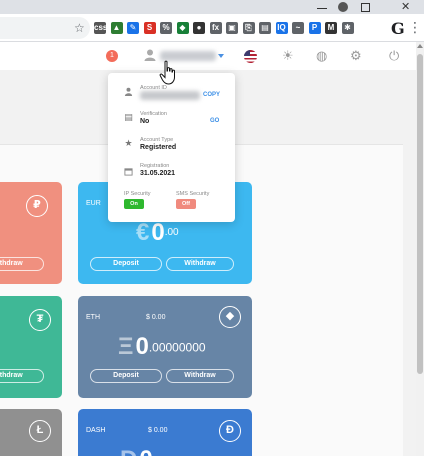 The height and width of the screenshot is (456, 424). Describe the element at coordinates (22, 376) in the screenshot. I see `usdt-withdraw-button: Withdraw` at that location.